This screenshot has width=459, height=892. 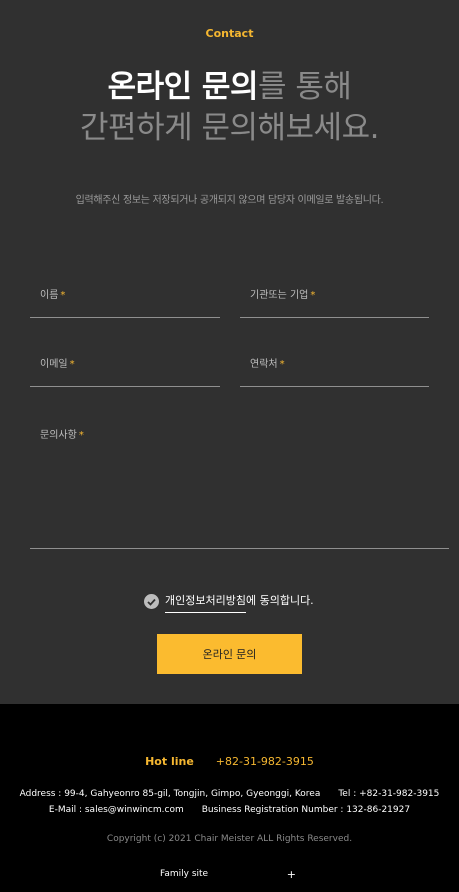 I want to click on tel: Tel : +82-31-982-3915, so click(x=389, y=794).